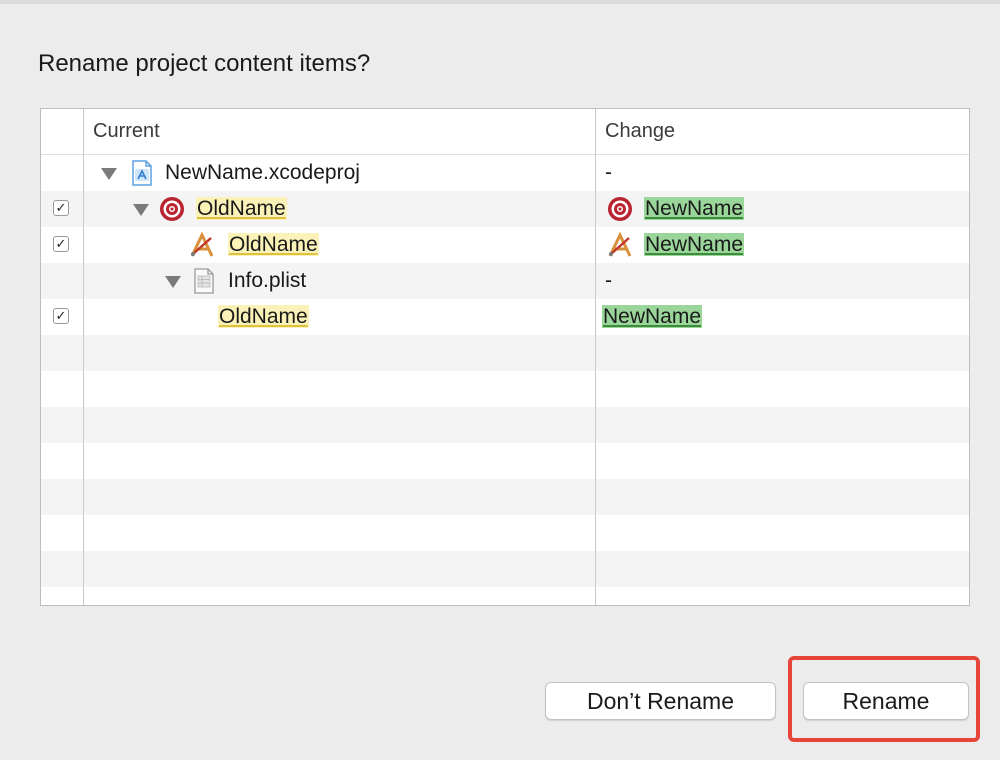 The height and width of the screenshot is (760, 1000). What do you see at coordinates (640, 131) in the screenshot?
I see `column-header-change: Change` at bounding box center [640, 131].